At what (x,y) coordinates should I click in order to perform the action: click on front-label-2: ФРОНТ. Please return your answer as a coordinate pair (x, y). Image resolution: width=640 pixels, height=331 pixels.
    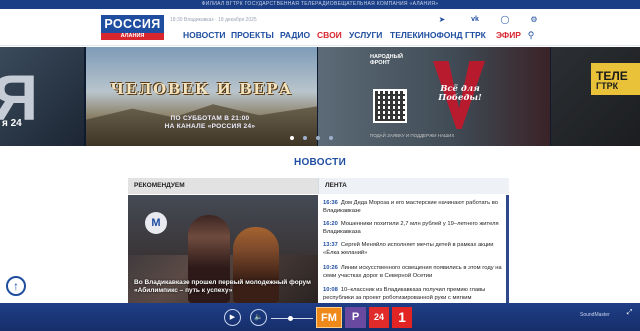
    Looking at the image, I should click on (380, 63).